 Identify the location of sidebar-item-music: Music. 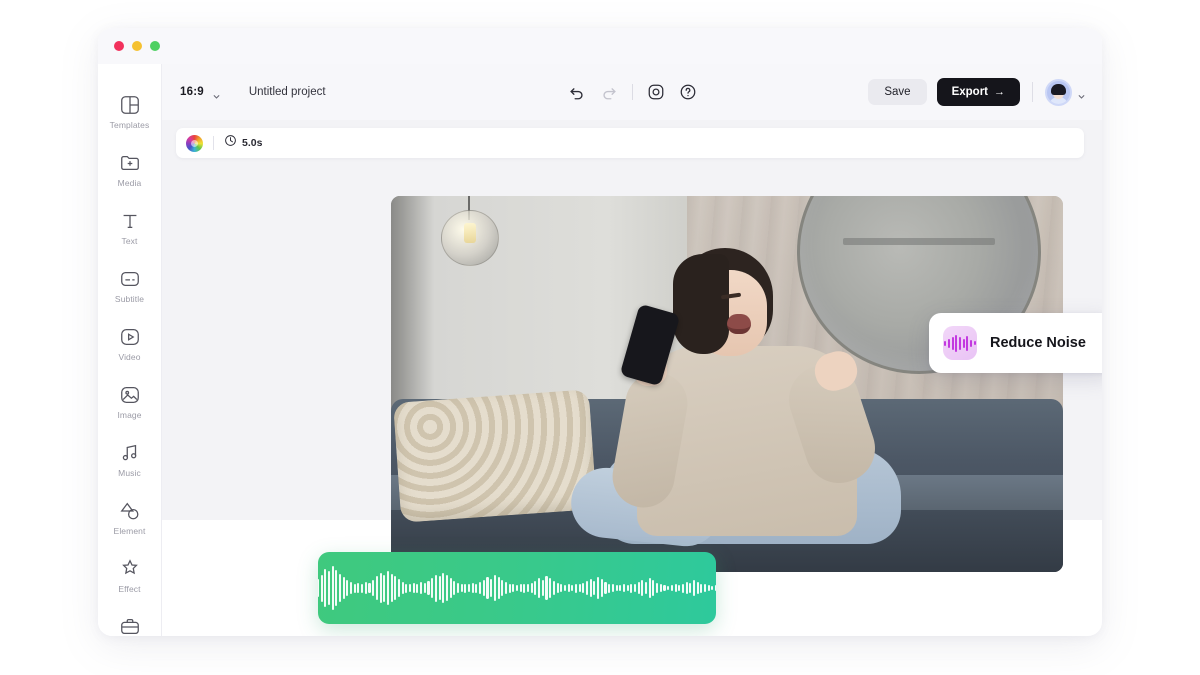
(130, 460).